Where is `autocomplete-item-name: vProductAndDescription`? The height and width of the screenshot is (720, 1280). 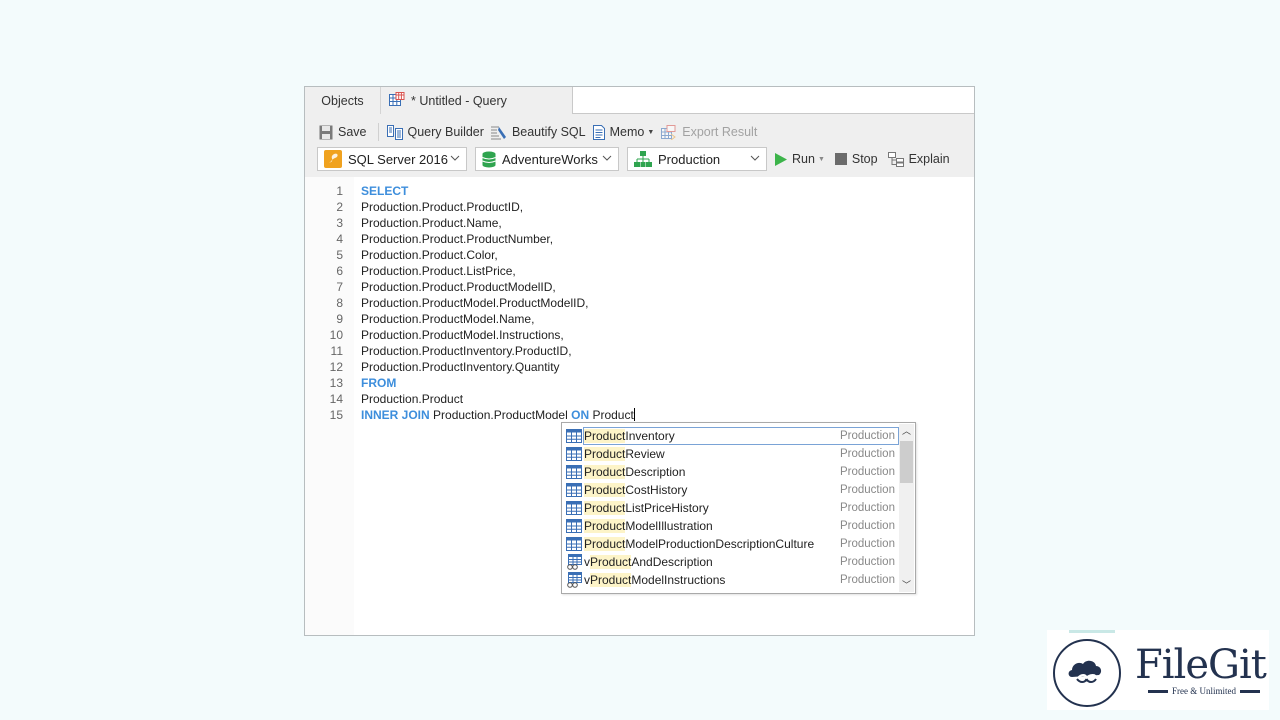 autocomplete-item-name: vProductAndDescription is located at coordinates (712, 562).